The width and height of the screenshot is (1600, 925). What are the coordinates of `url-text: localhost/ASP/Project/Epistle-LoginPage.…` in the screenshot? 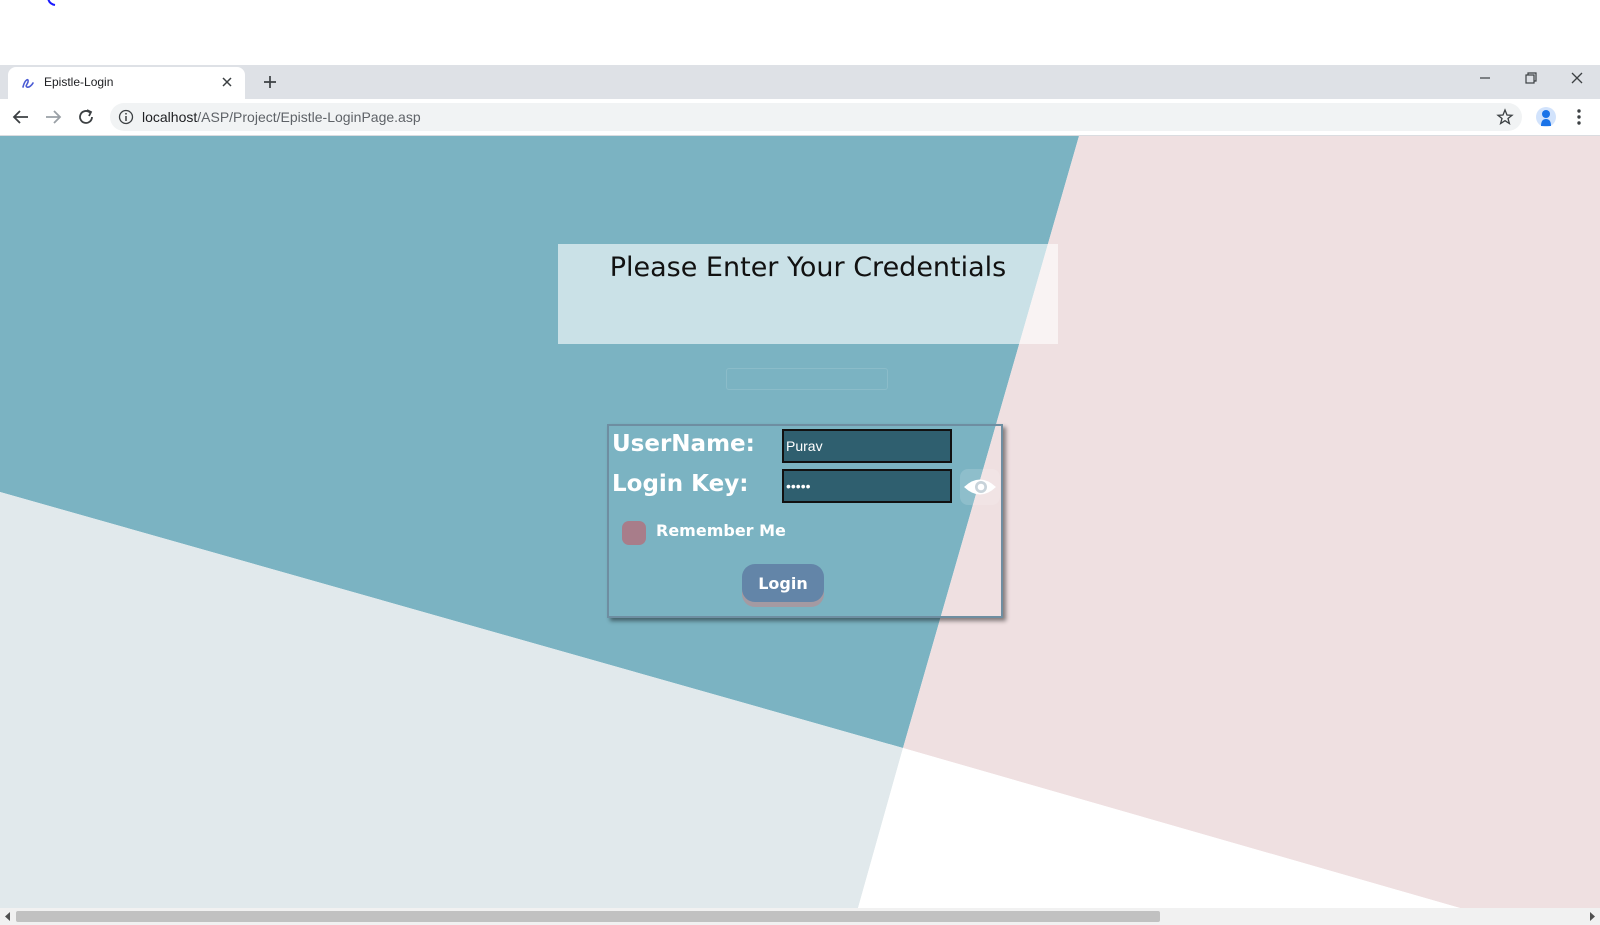 It's located at (281, 117).